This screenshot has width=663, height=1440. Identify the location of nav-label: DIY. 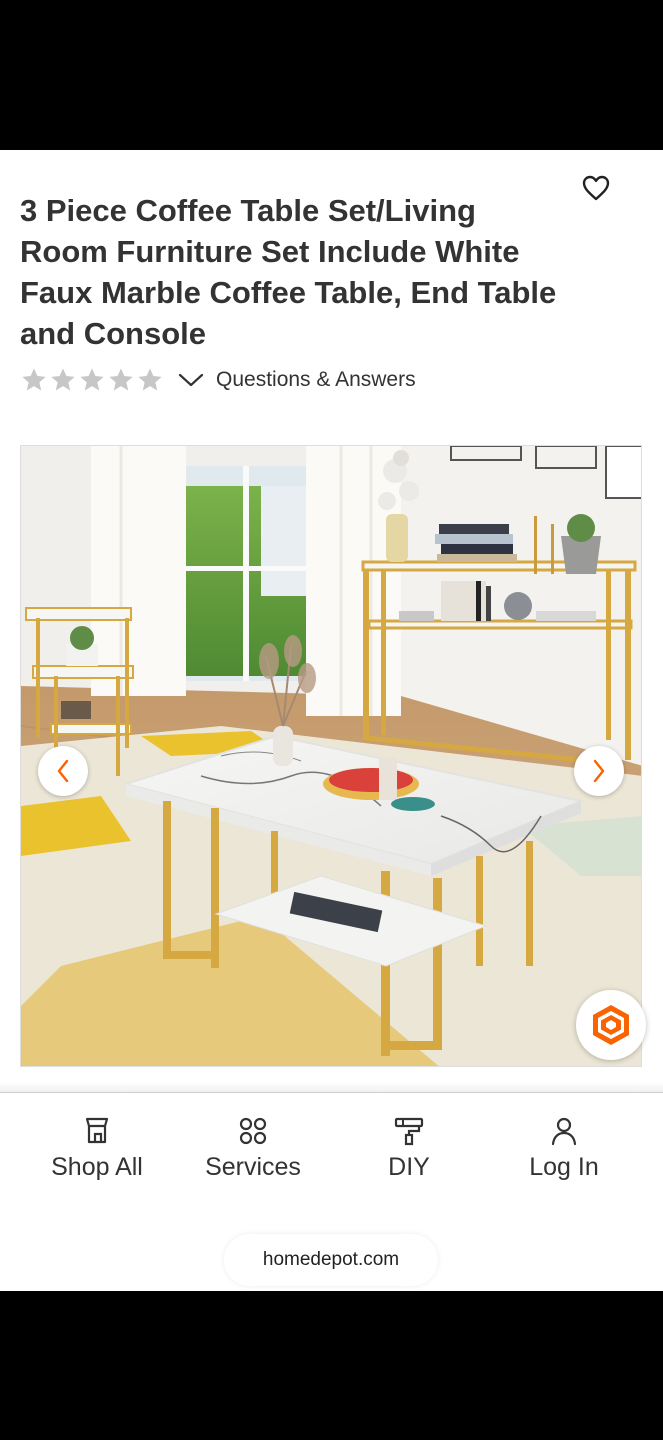
(409, 1167).